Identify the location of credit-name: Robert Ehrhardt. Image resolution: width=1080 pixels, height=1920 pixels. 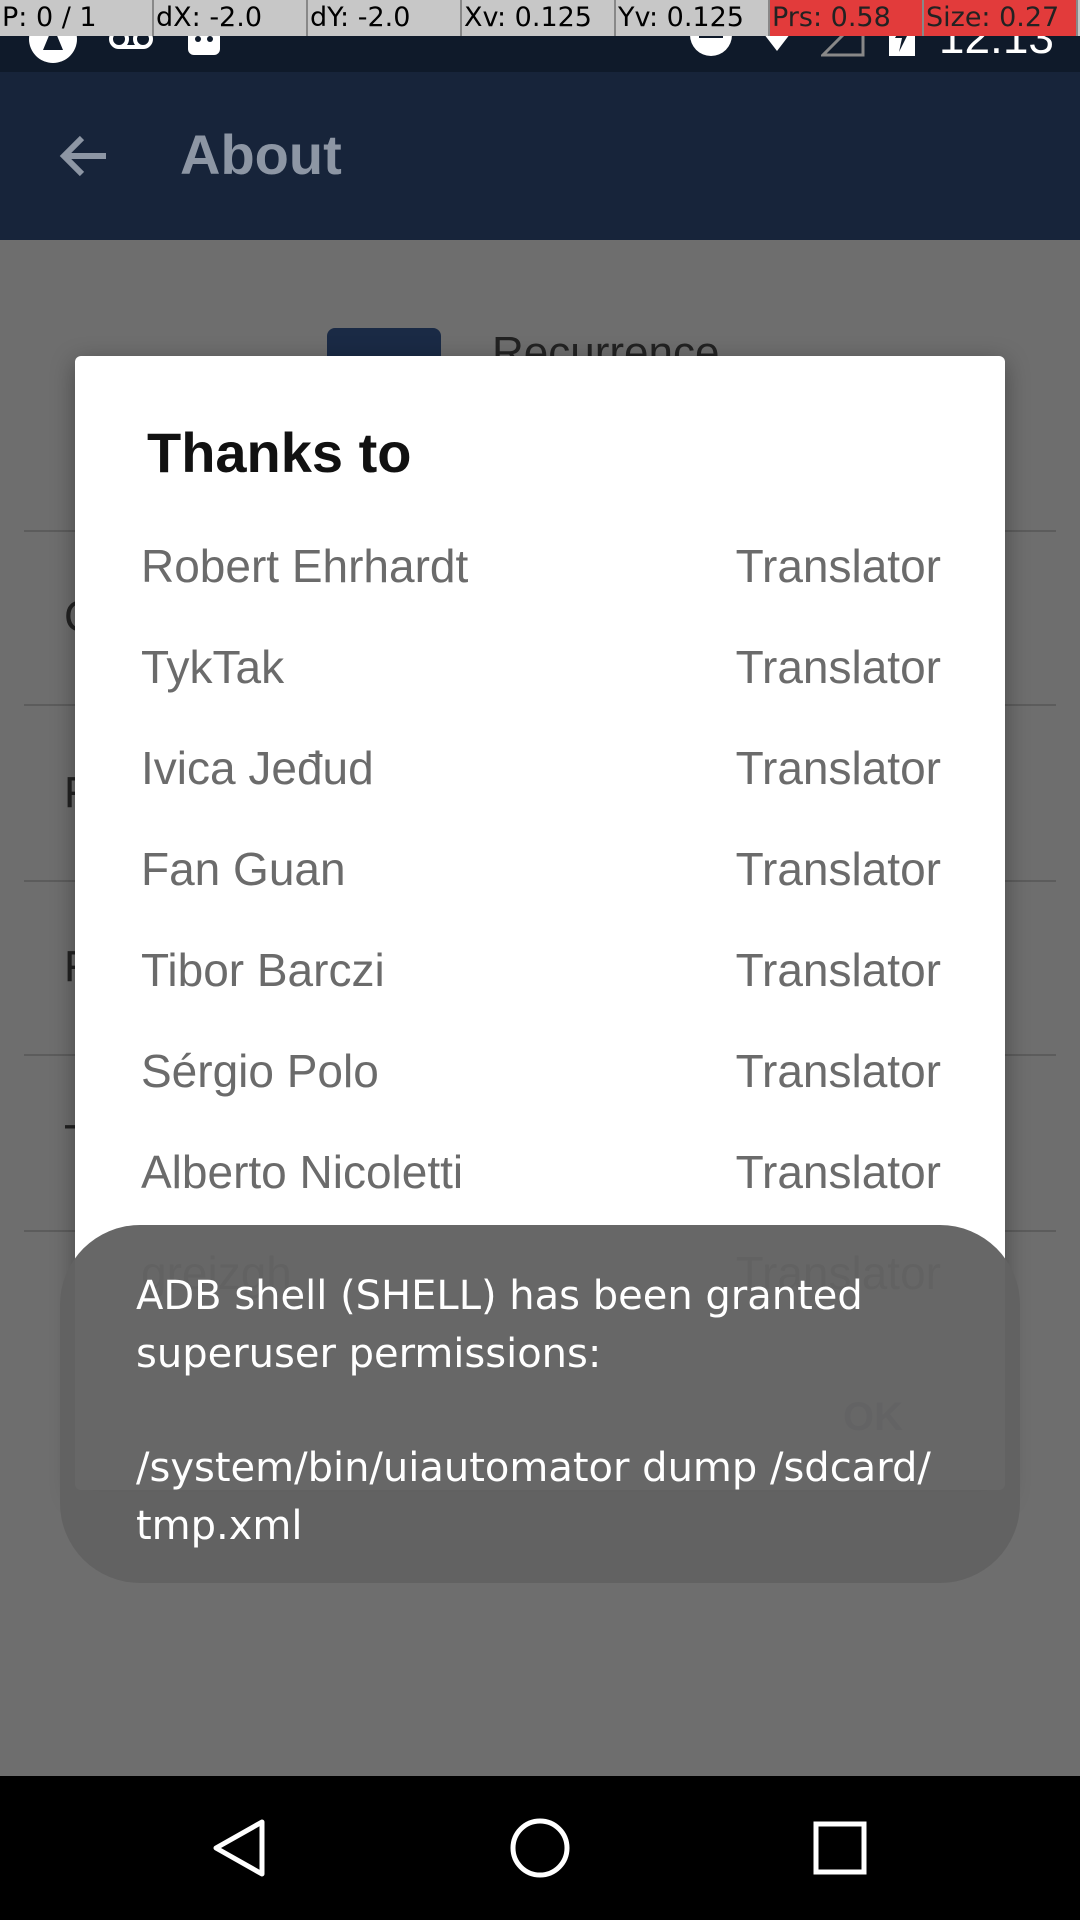
(305, 566).